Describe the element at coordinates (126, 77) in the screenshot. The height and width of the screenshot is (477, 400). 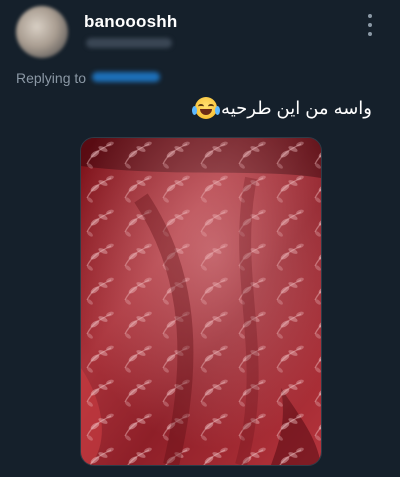
I see `reply-handle-link` at that location.